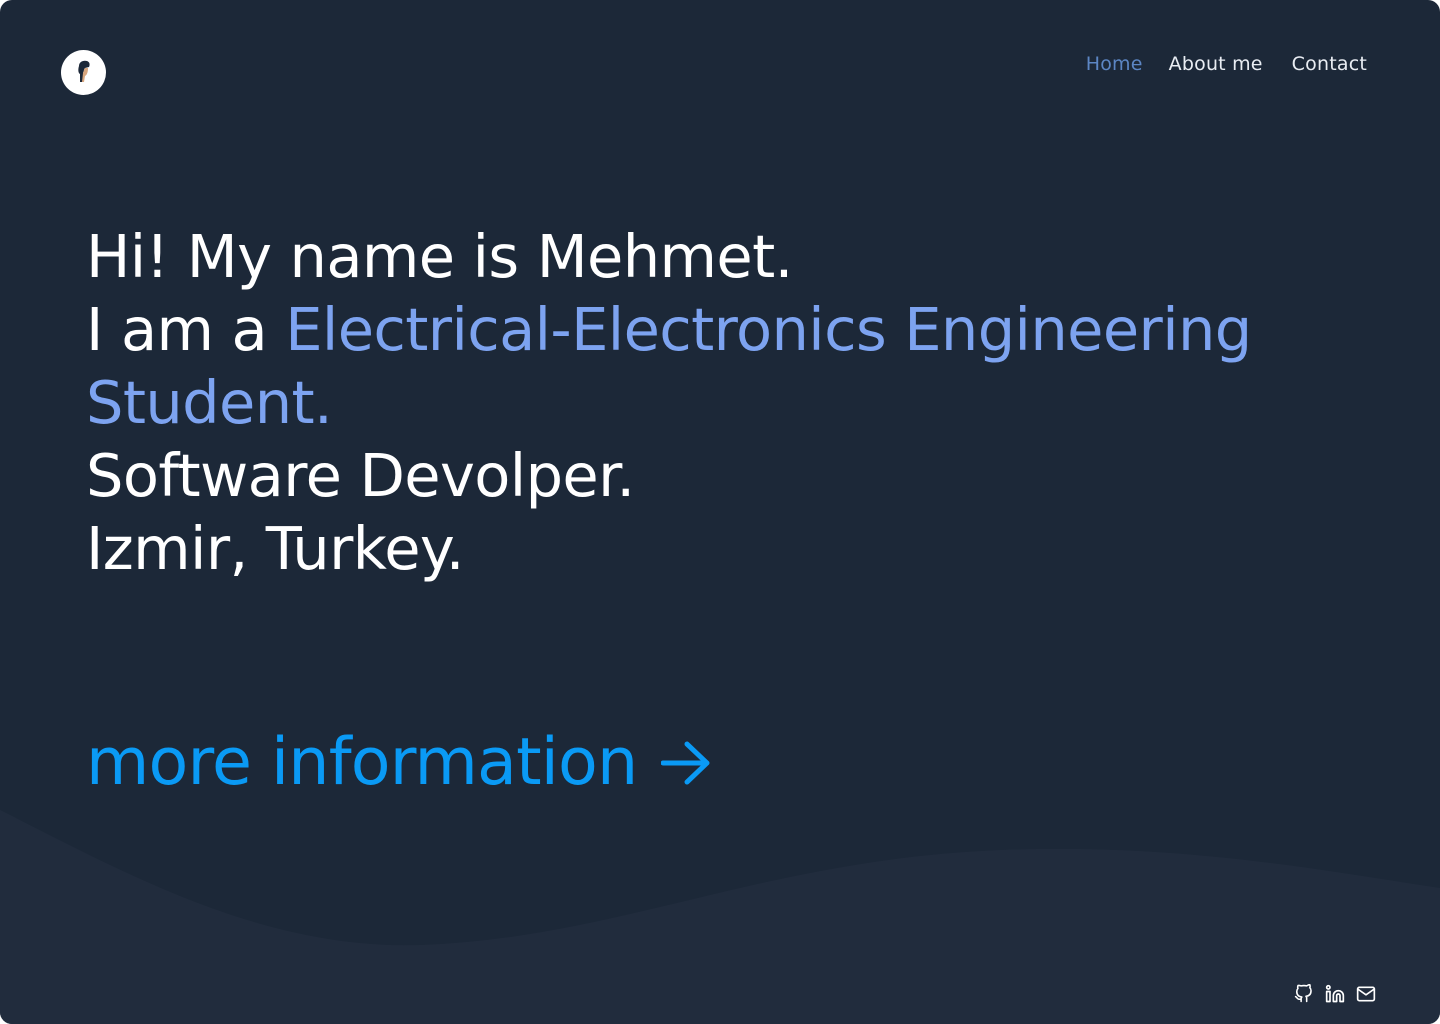  What do you see at coordinates (1114, 64) in the screenshot?
I see `nav-home-link: Home` at bounding box center [1114, 64].